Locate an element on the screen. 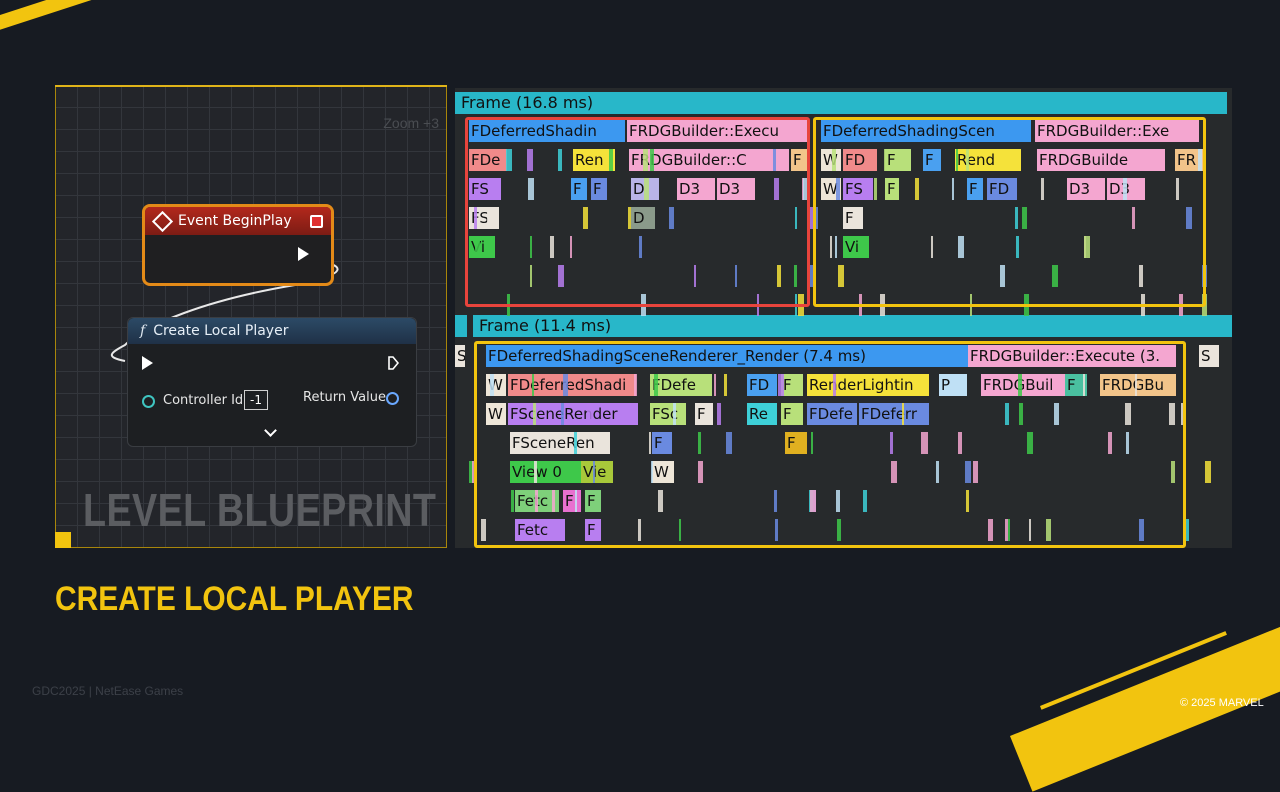 The height and width of the screenshot is (792, 1280). frame-bar-1: Frame (16.8 ms) is located at coordinates (841, 103).